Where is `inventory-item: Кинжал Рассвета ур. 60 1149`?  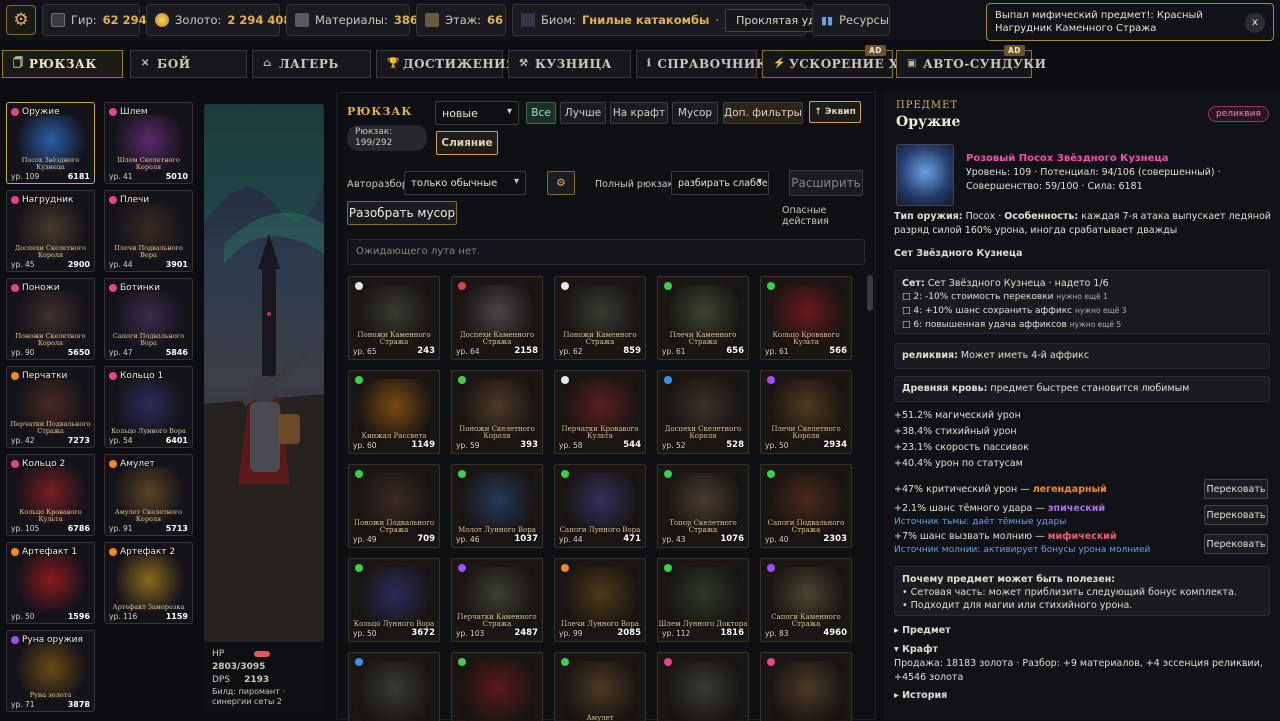 inventory-item: Кинжал Рассвета ур. 60 1149 is located at coordinates (394, 412).